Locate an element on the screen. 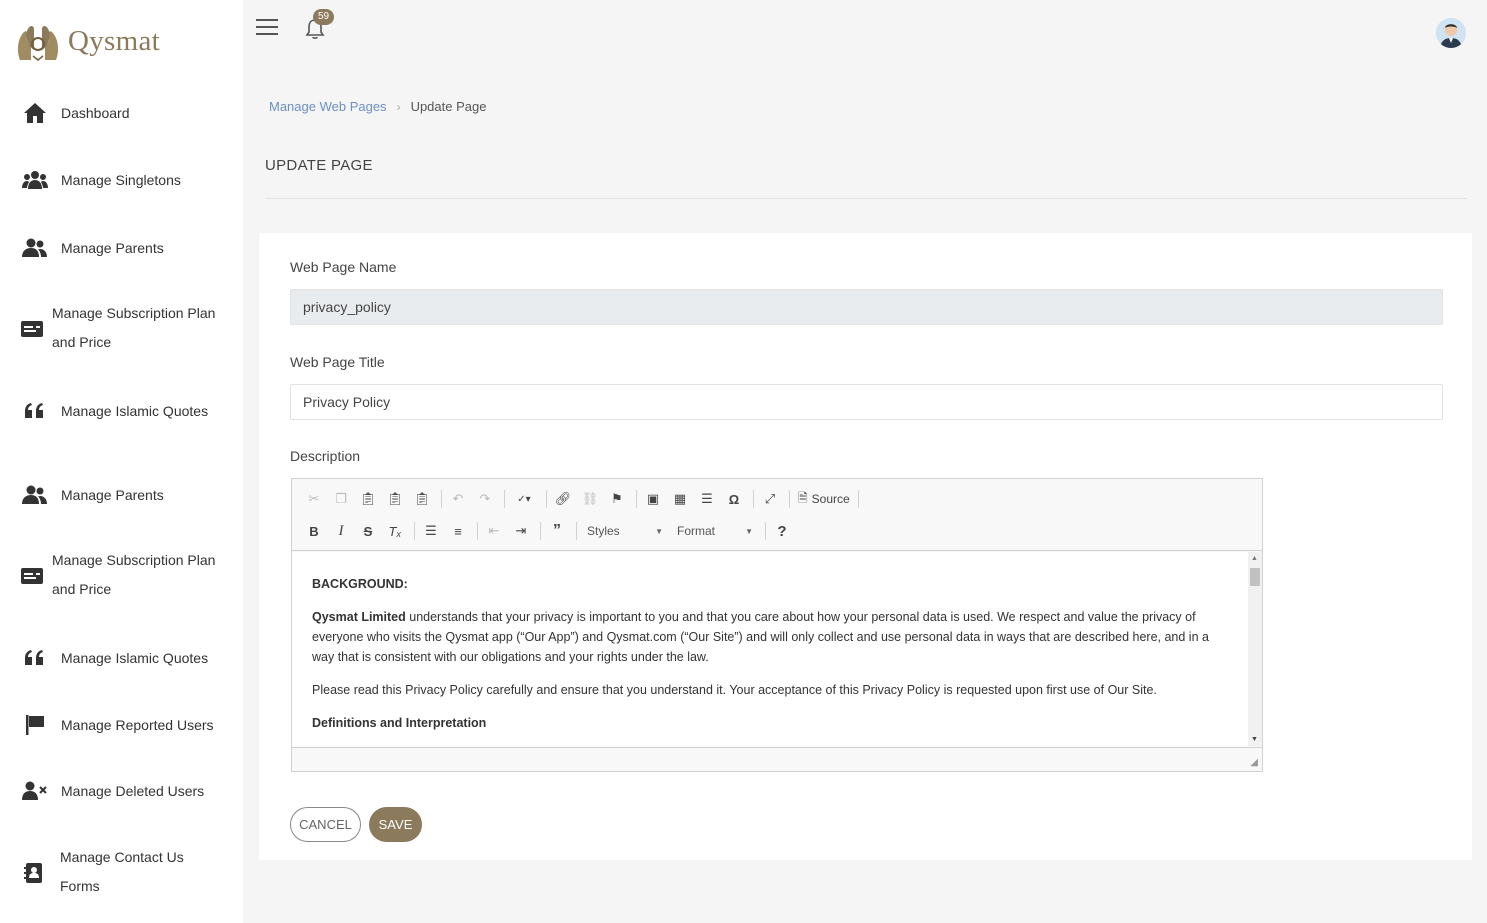  web-page-name-input is located at coordinates (866, 307).